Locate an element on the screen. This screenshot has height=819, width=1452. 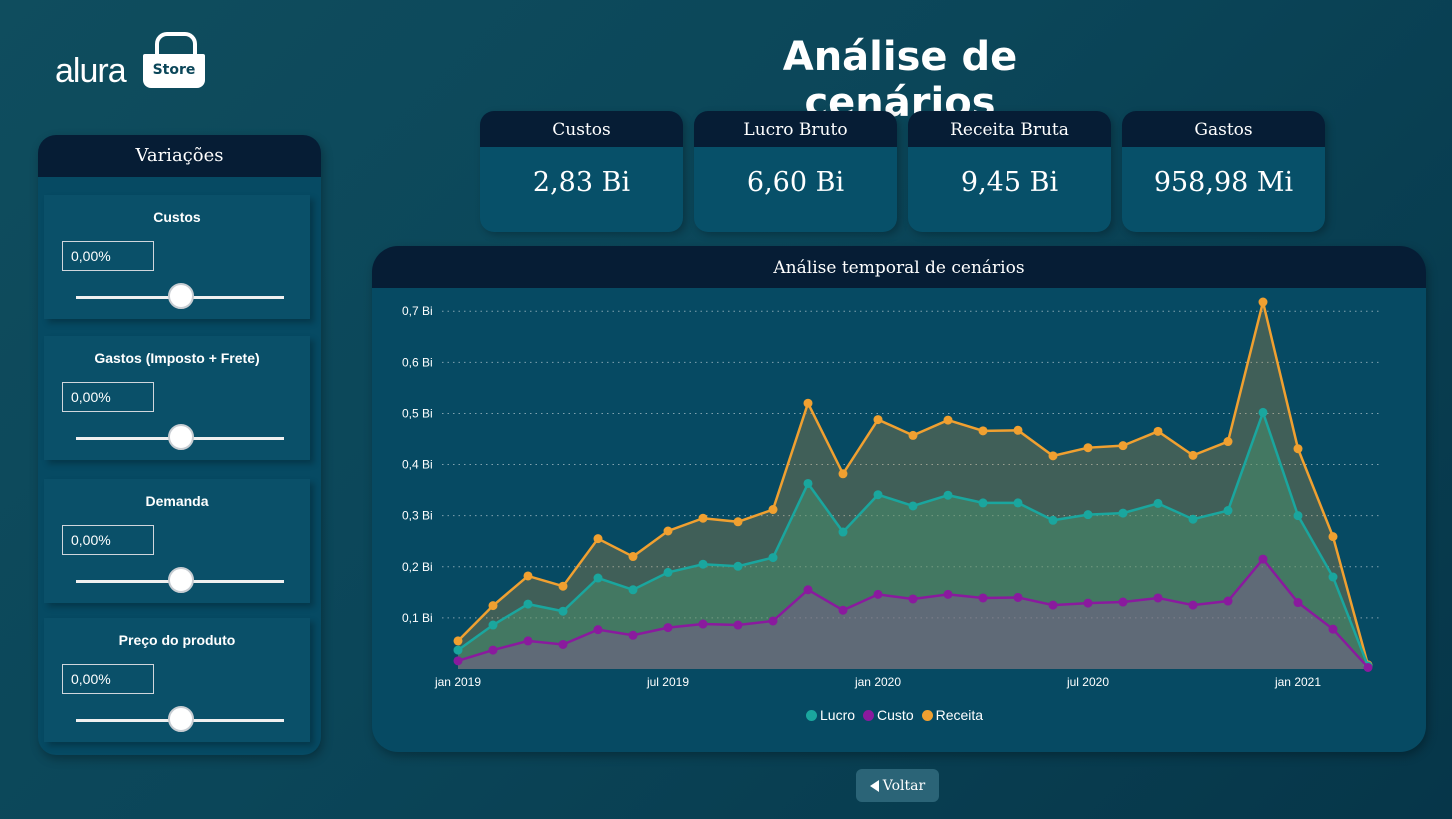
y-tick-label: 0,7 Bi is located at coordinates (417, 311).